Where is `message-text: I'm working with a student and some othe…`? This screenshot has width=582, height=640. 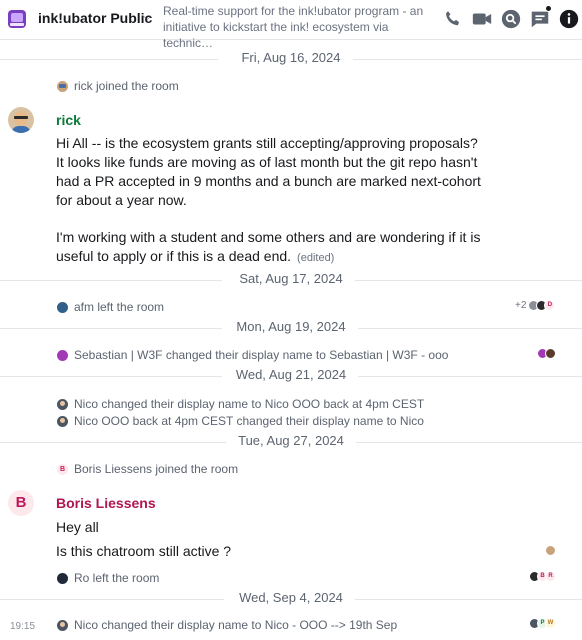
message-text: I'm working with a student and some othe… is located at coordinates (268, 246).